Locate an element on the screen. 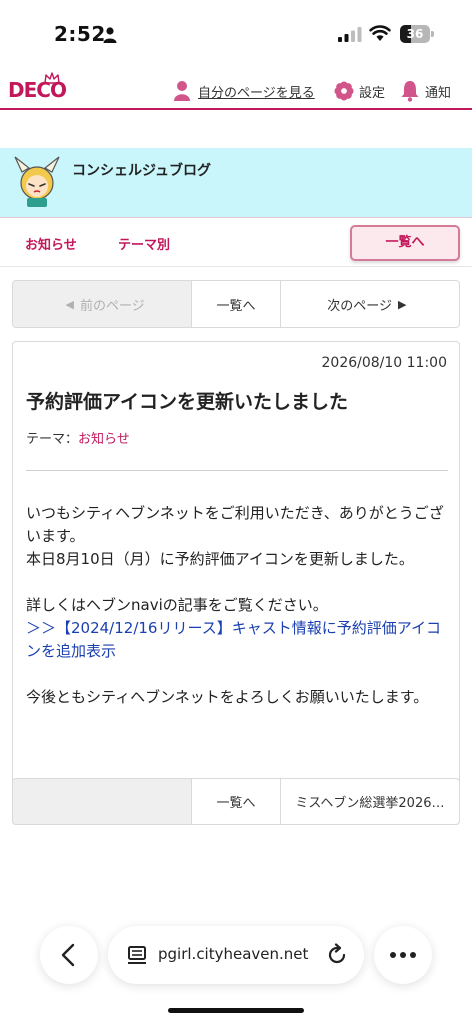 The height and width of the screenshot is (1024, 472). bell-icon is located at coordinates (410, 91).